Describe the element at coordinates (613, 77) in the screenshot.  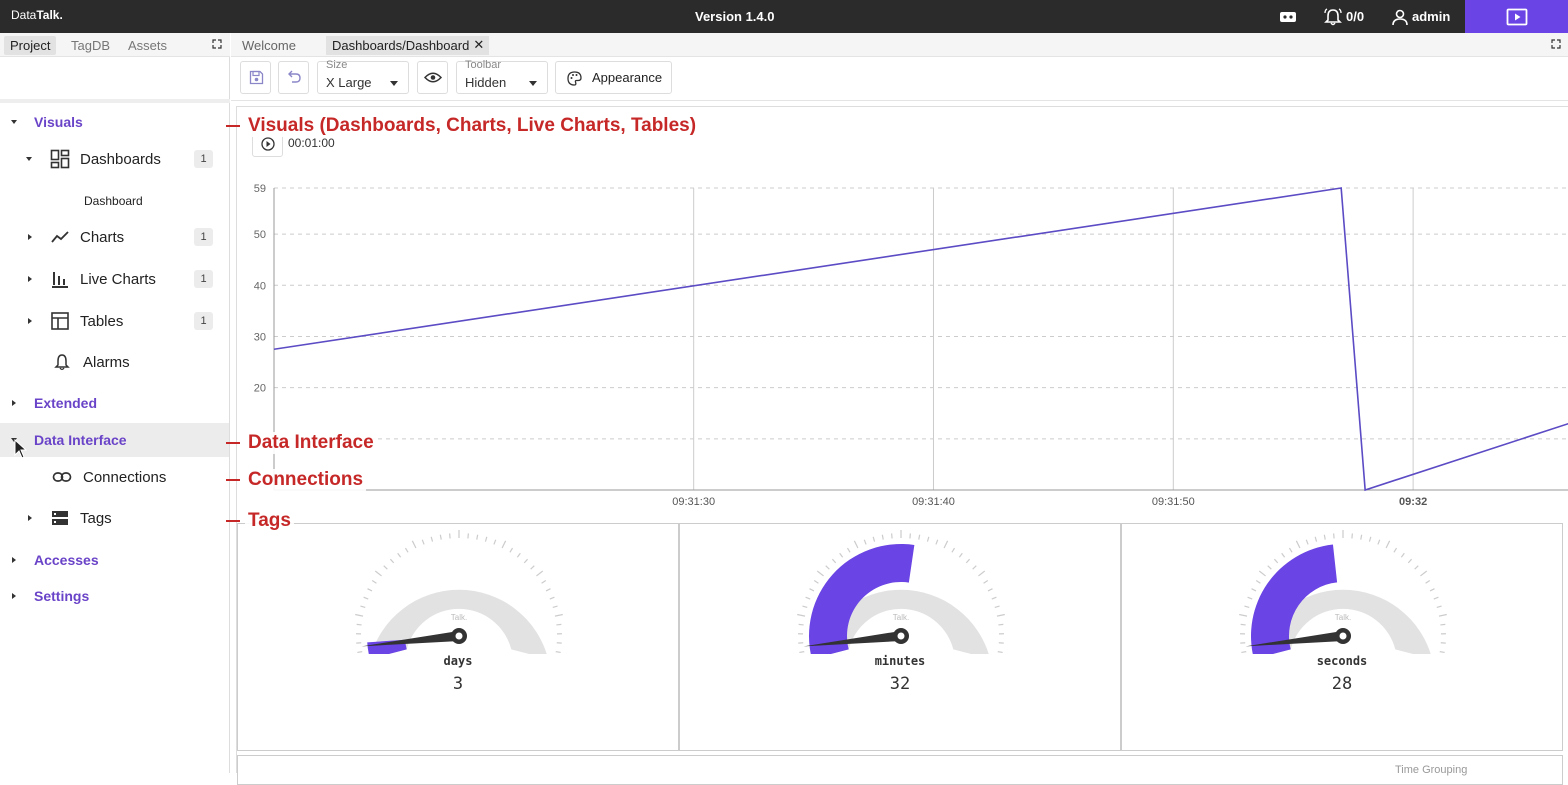
I see `appearance-button: Appearance` at that location.